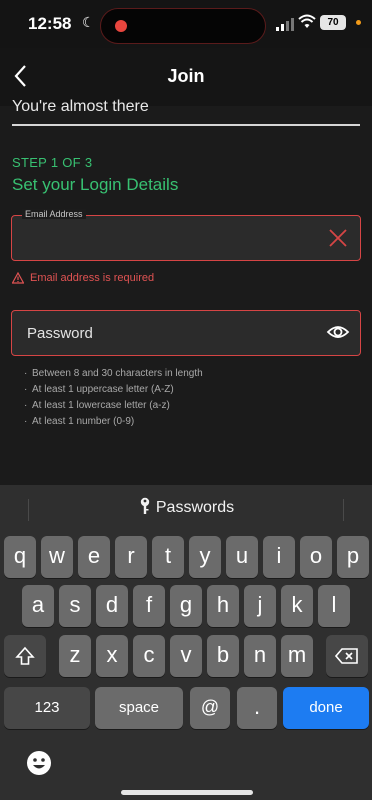 This screenshot has height=800, width=372. What do you see at coordinates (223, 606) in the screenshot?
I see `key-h: h` at bounding box center [223, 606].